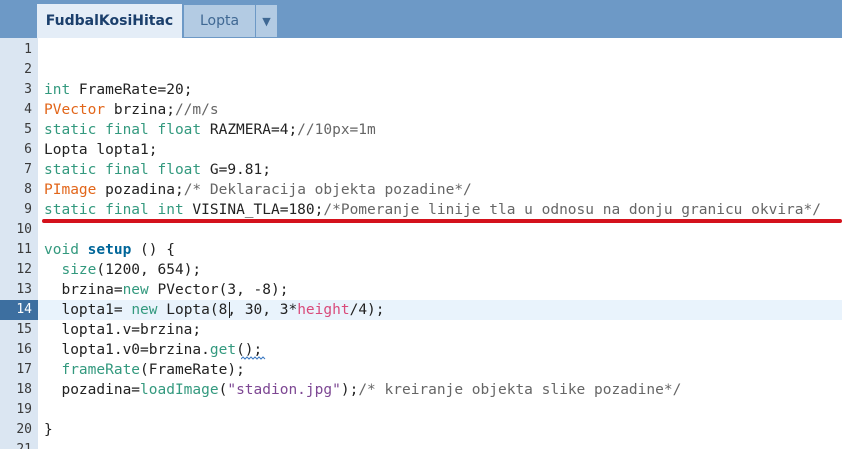 The width and height of the screenshot is (842, 449). I want to click on code-token: PVector(3, -8);, so click(218, 290).